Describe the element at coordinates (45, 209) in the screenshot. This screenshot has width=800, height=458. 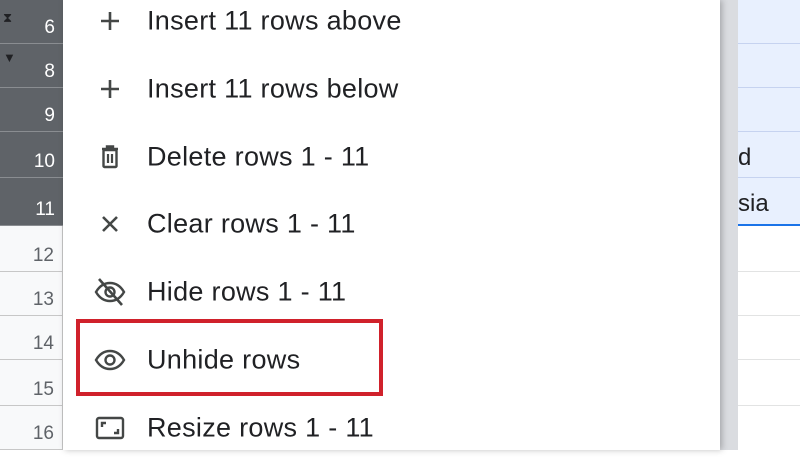
I see `row-number: 11` at that location.